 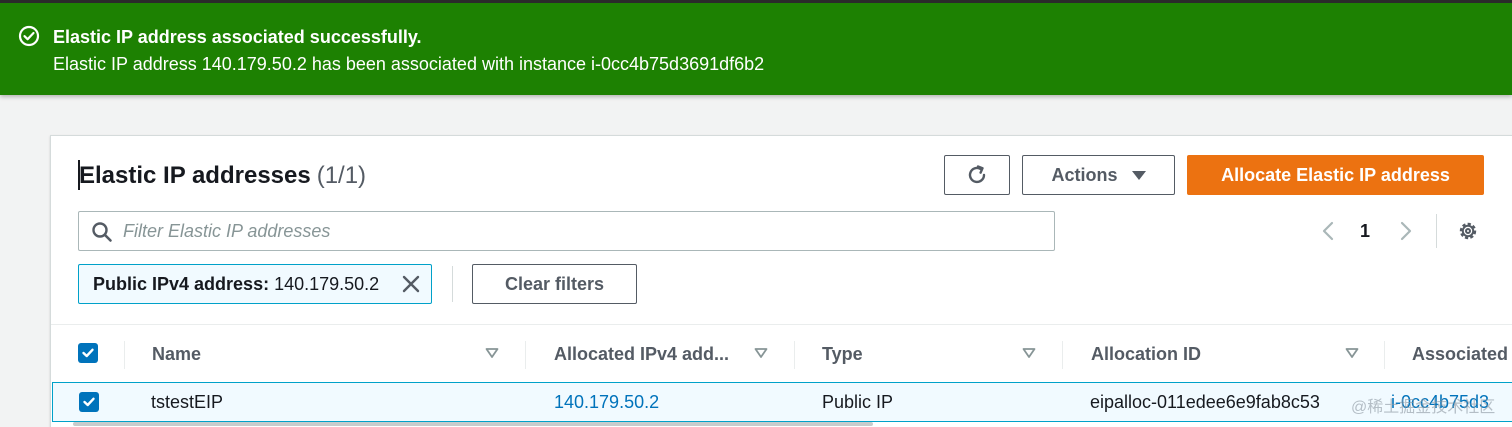 I want to click on filter-divider, so click(x=452, y=284).